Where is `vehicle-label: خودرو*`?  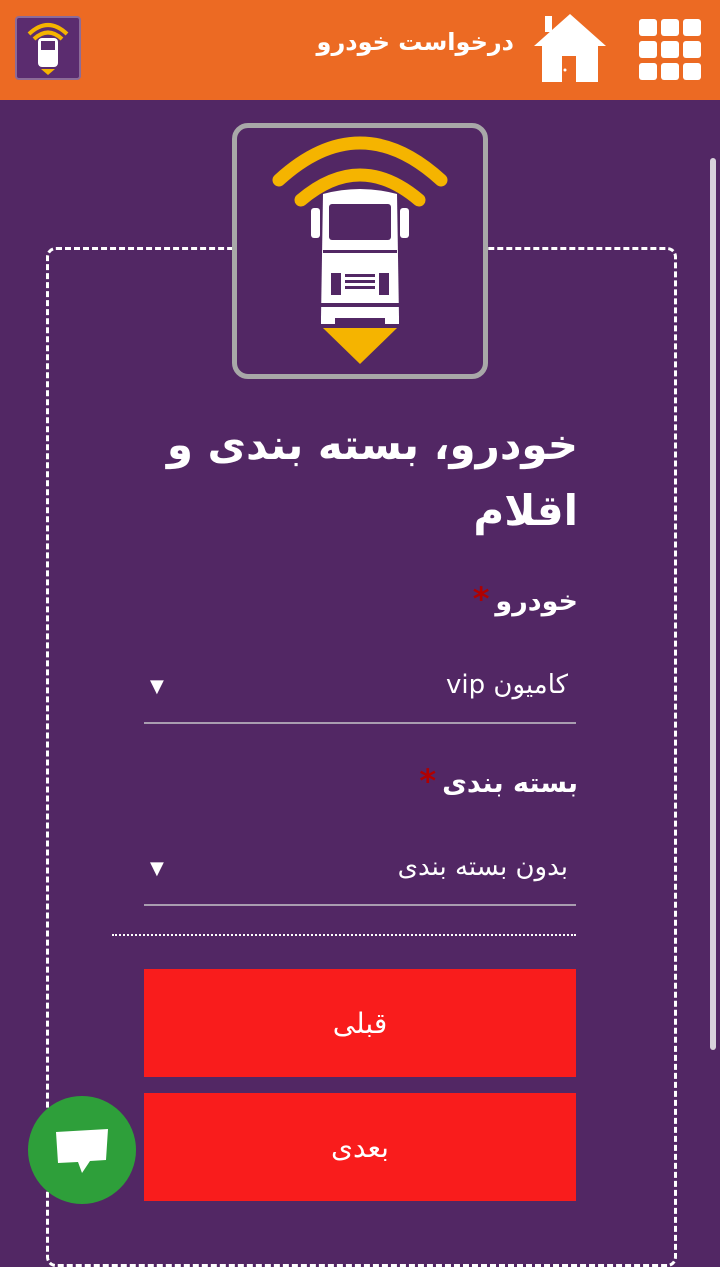 vehicle-label: خودرو* is located at coordinates (525, 599).